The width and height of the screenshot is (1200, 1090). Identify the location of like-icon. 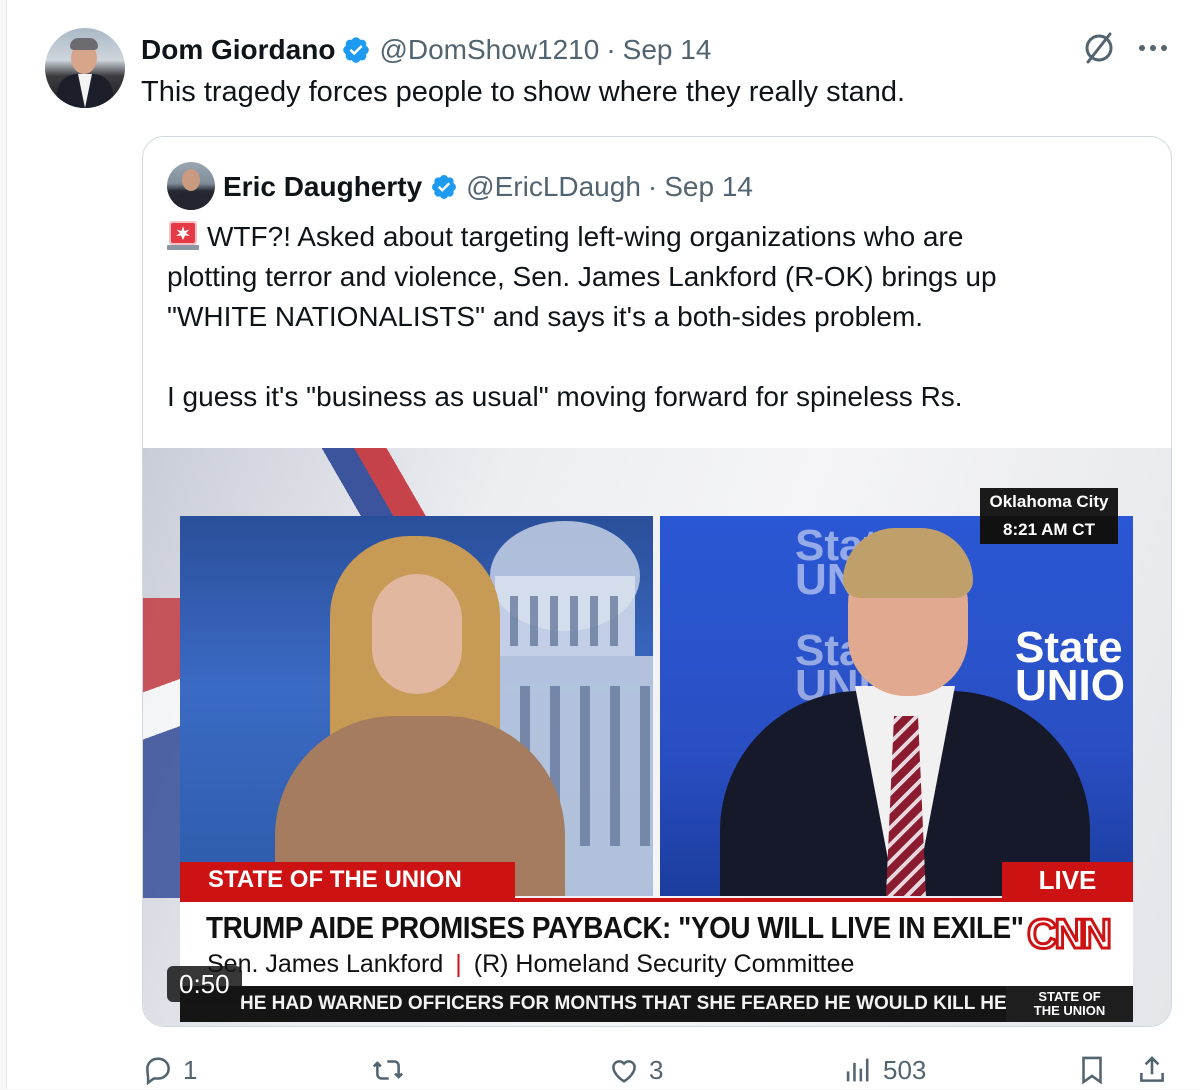
(624, 1071).